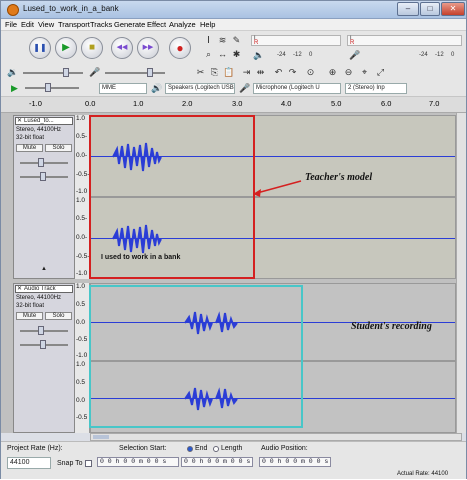 This screenshot has width=467, height=480. Describe the element at coordinates (222, 40) in the screenshot. I see `envelope-tool-icon: ≋` at that location.